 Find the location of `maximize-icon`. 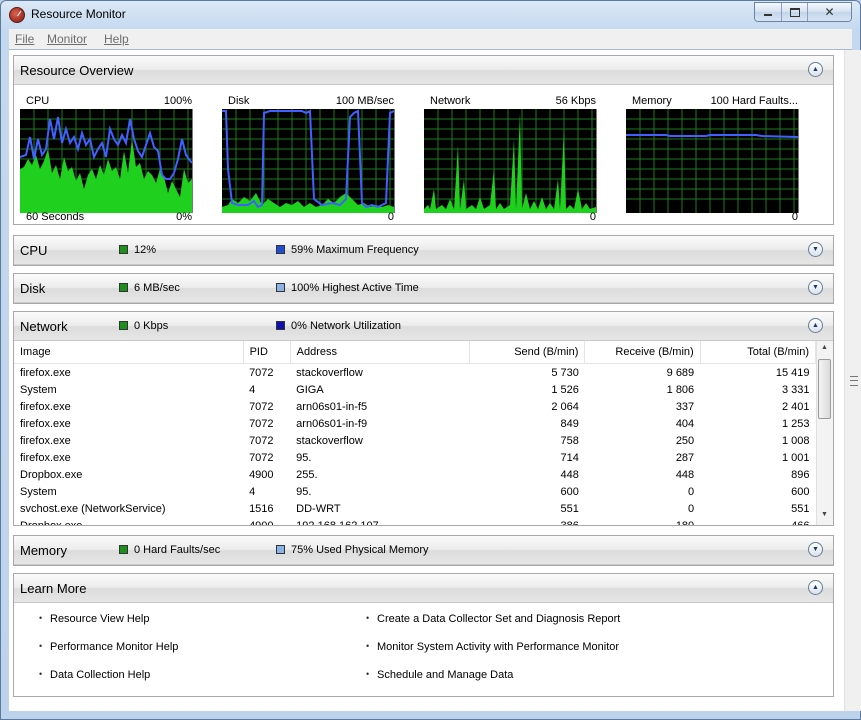

maximize-icon is located at coordinates (794, 12).